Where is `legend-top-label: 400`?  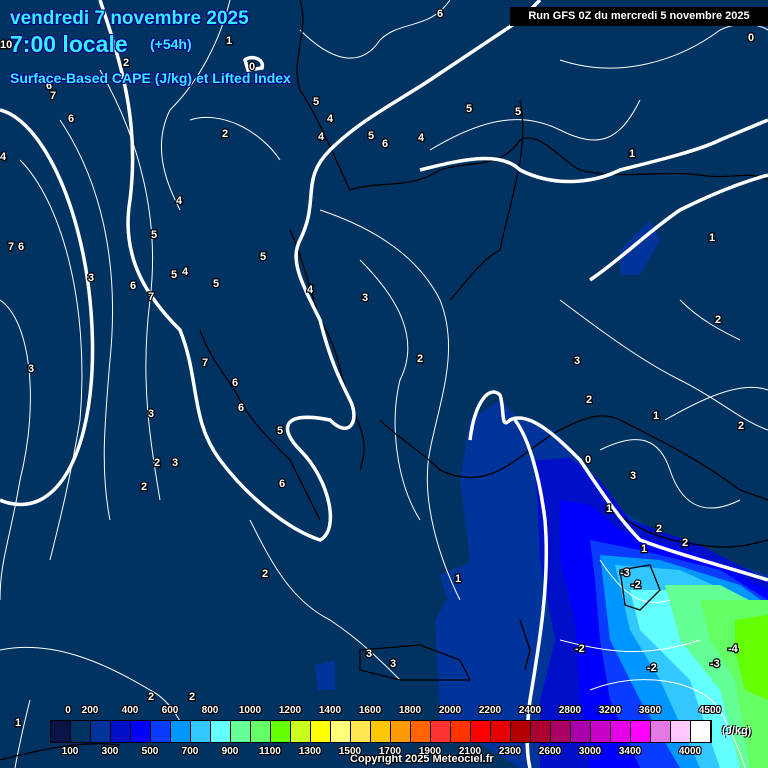 legend-top-label: 400 is located at coordinates (130, 710).